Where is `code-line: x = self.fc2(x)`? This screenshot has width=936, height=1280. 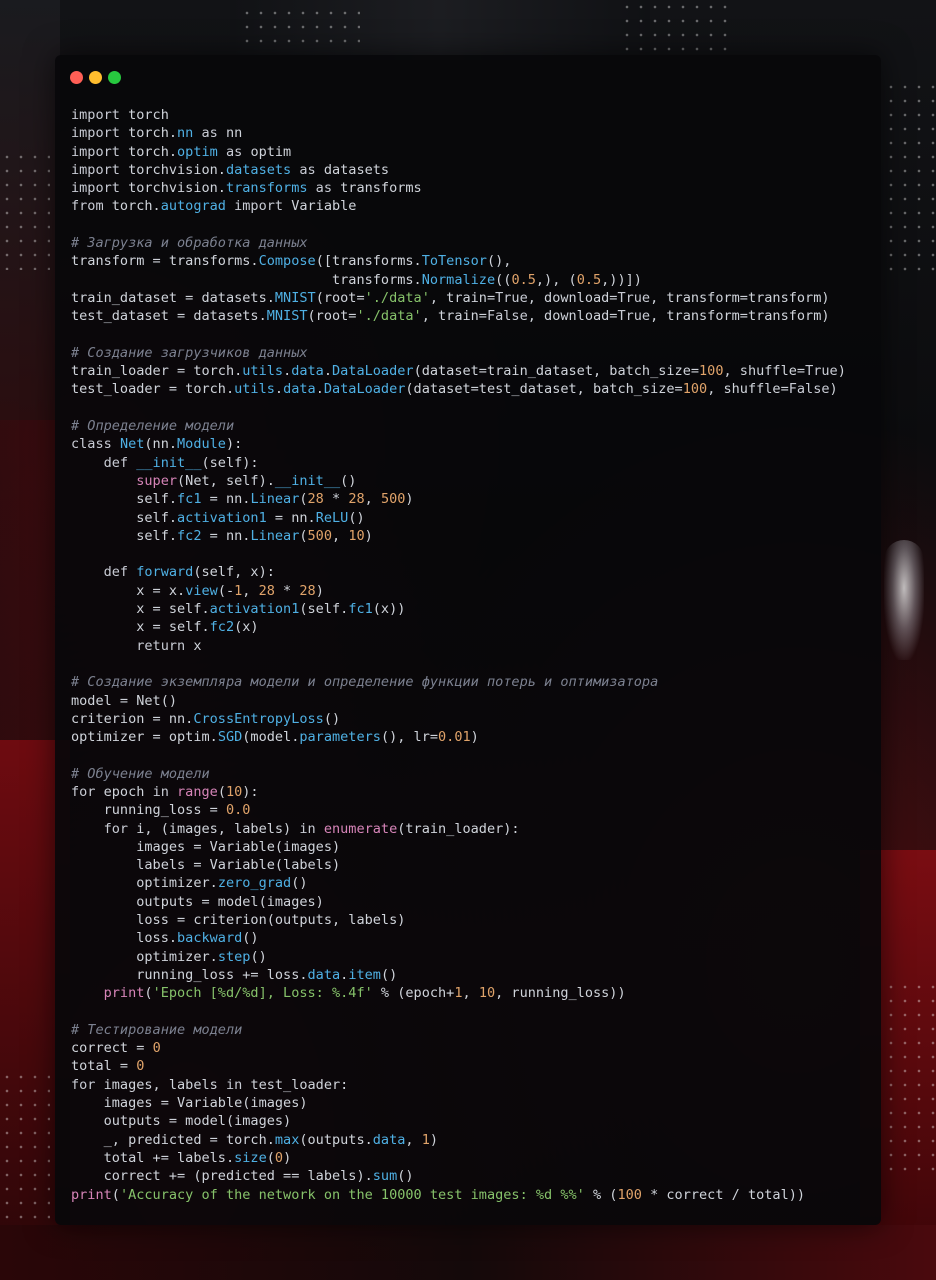 code-line: x = self.fc2(x) is located at coordinates (458, 627).